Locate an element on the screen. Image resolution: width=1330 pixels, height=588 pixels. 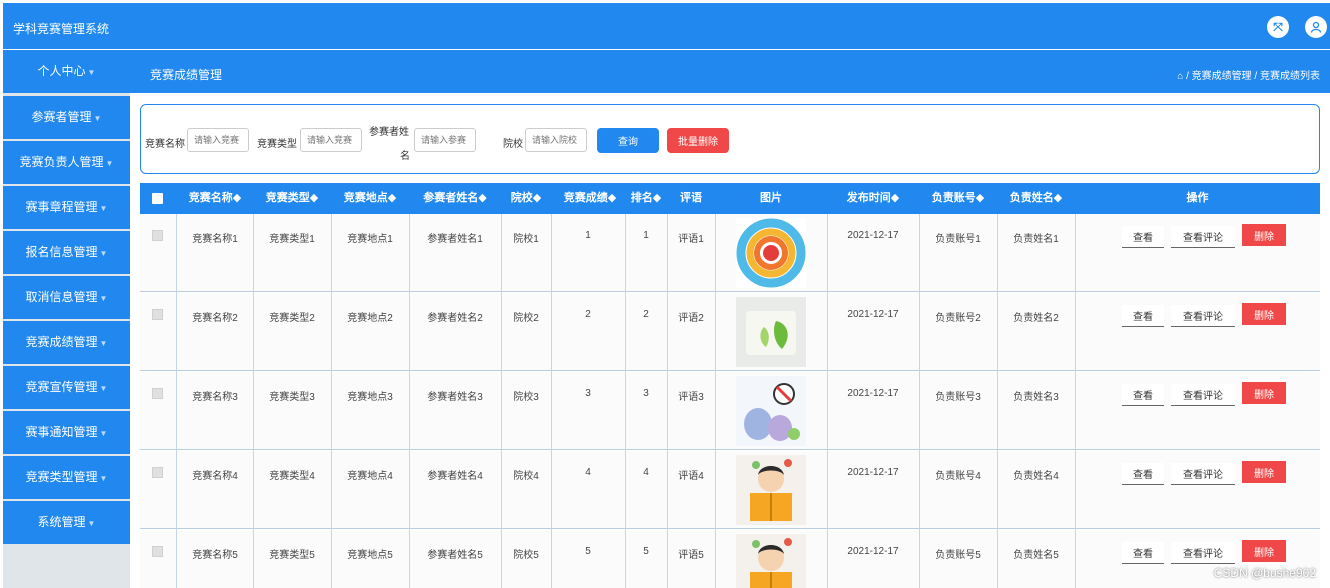
sidebar-item-label: 报名信息管理 is located at coordinates (61, 252).